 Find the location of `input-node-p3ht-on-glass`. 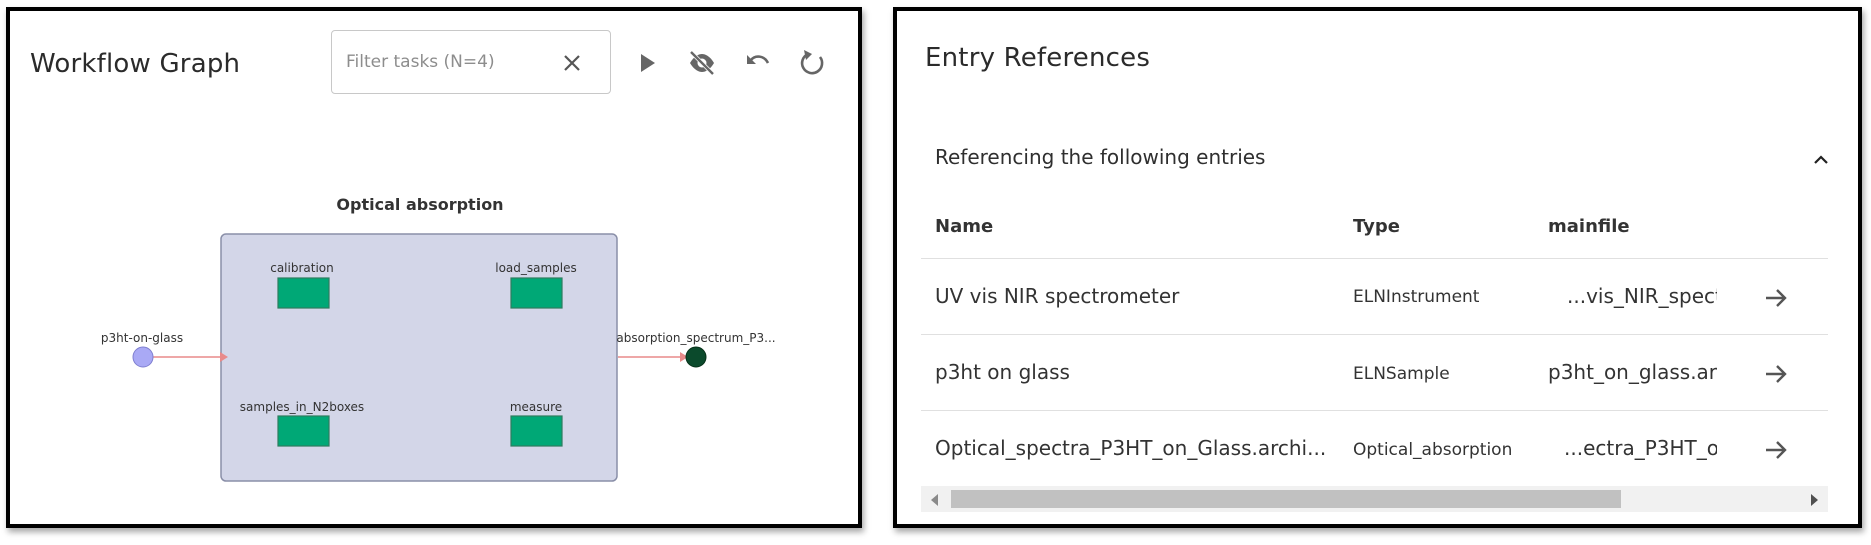

input-node-p3ht-on-glass is located at coordinates (143, 357).